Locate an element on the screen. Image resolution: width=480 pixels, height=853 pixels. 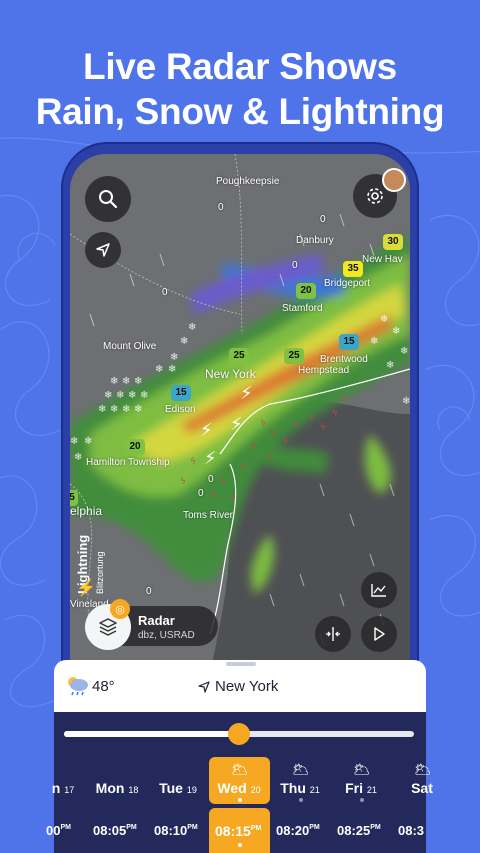
compare-button is located at coordinates (333, 634).